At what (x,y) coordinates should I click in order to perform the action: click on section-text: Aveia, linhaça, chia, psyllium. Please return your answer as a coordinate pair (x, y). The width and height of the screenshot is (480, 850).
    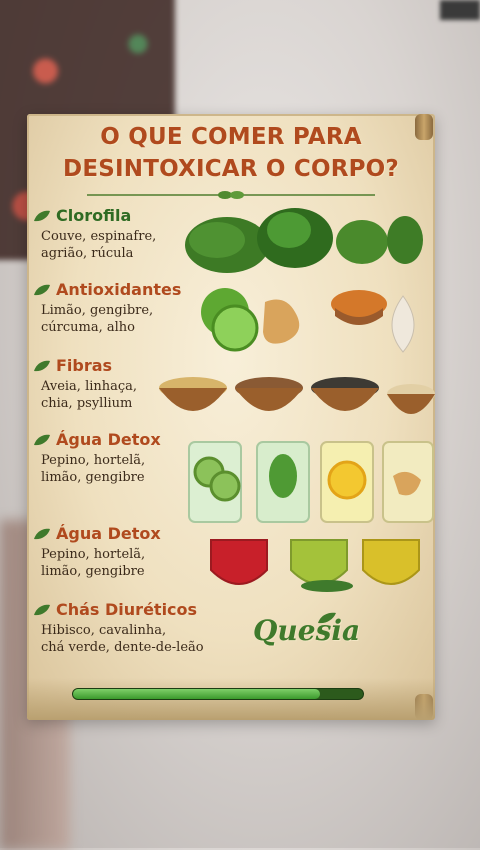
    Looking at the image, I should click on (89, 395).